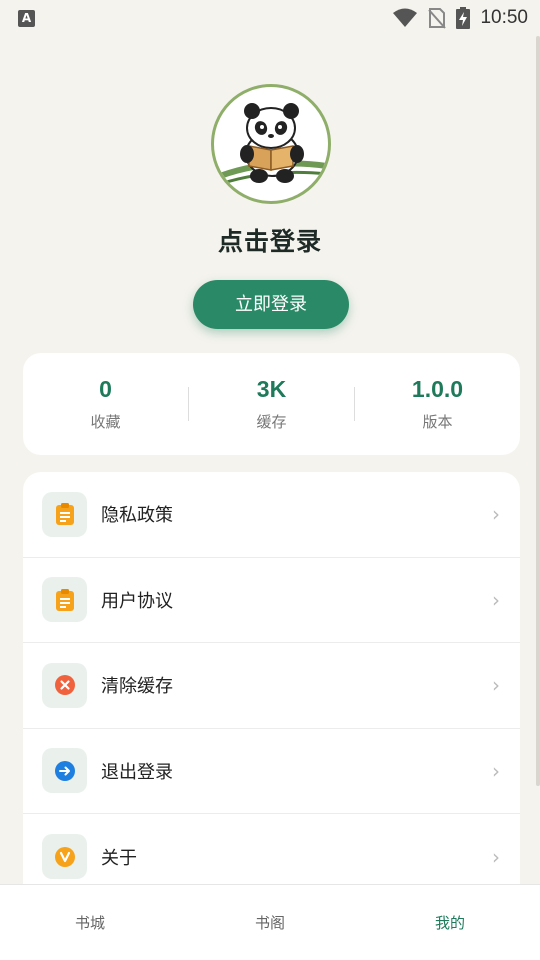 This screenshot has width=540, height=960. What do you see at coordinates (463, 18) in the screenshot?
I see `battery-charging-icon` at bounding box center [463, 18].